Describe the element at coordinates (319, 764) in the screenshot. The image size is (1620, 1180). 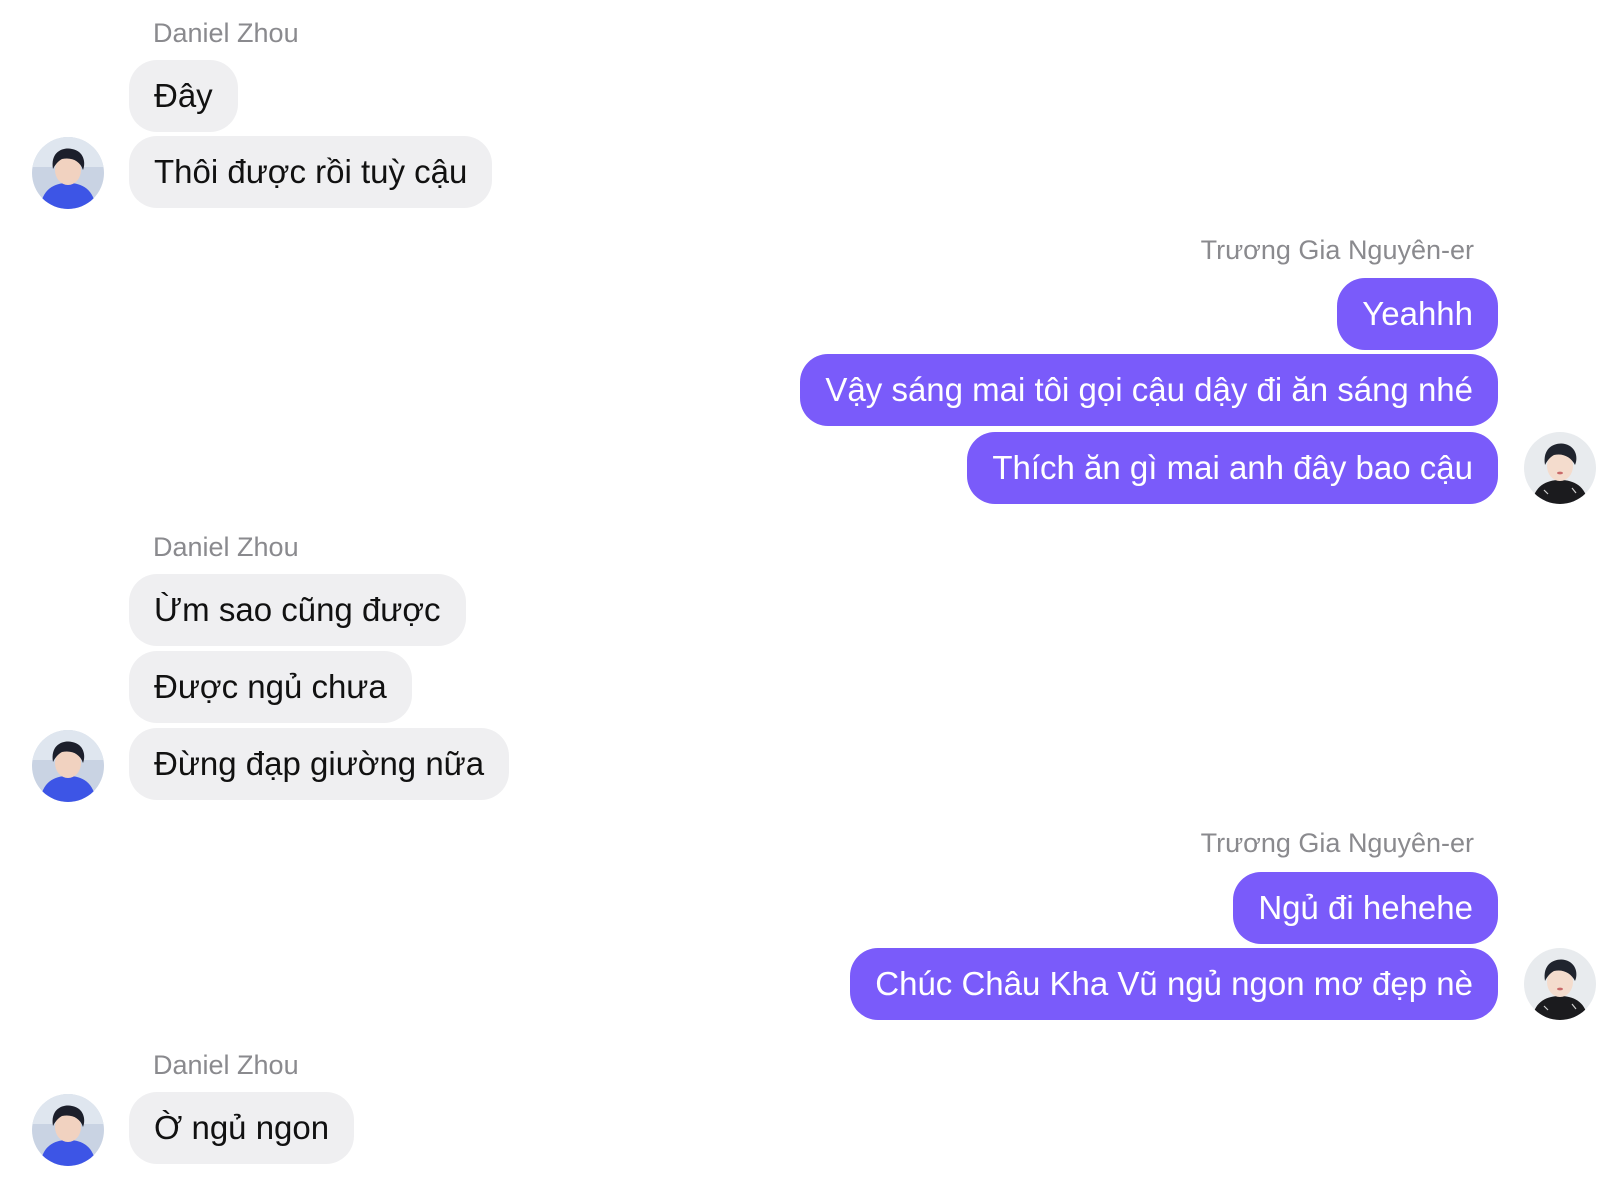
I see `message-bubble-incoming: Đừng đạp giường nữa` at that location.